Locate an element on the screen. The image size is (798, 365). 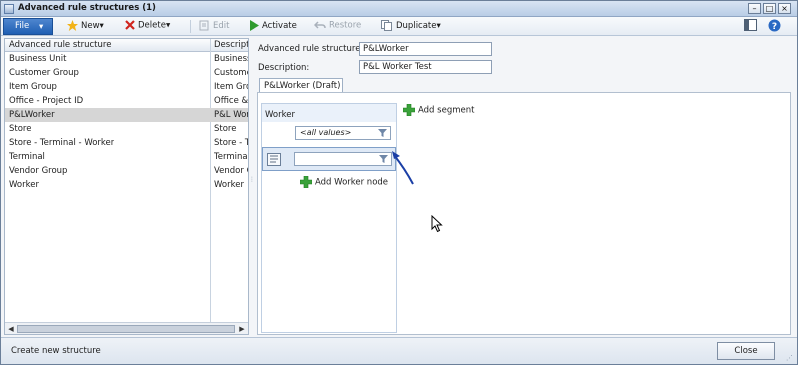
panel-splitter: ⋮ is located at coordinates (252, 180).